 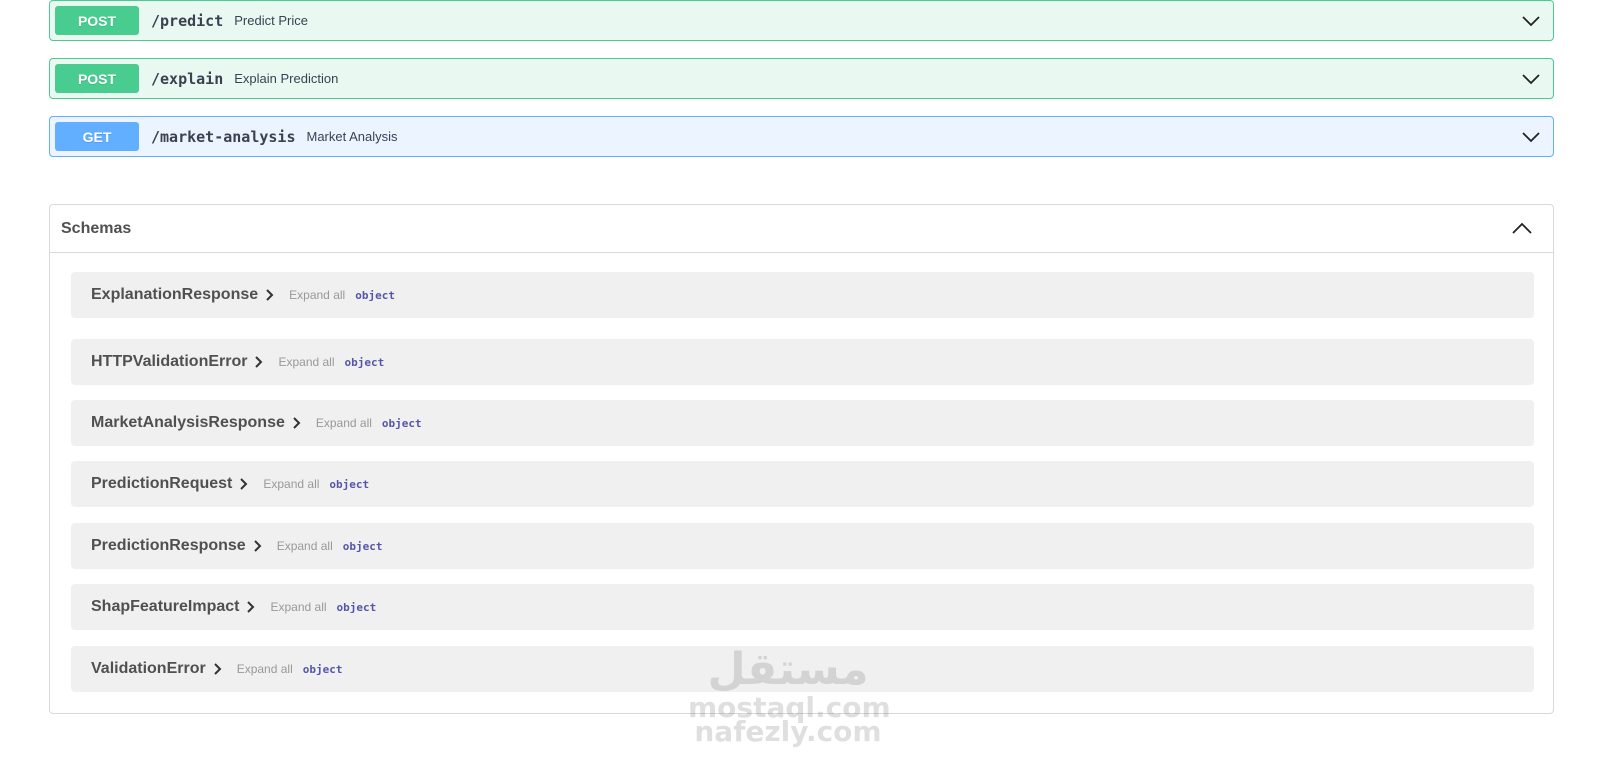 I want to click on operation-path: /predict, so click(x=187, y=20).